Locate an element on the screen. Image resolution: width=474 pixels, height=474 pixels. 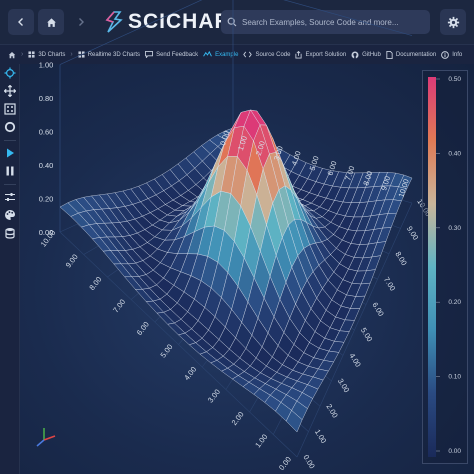
search-input is located at coordinates (332, 22).